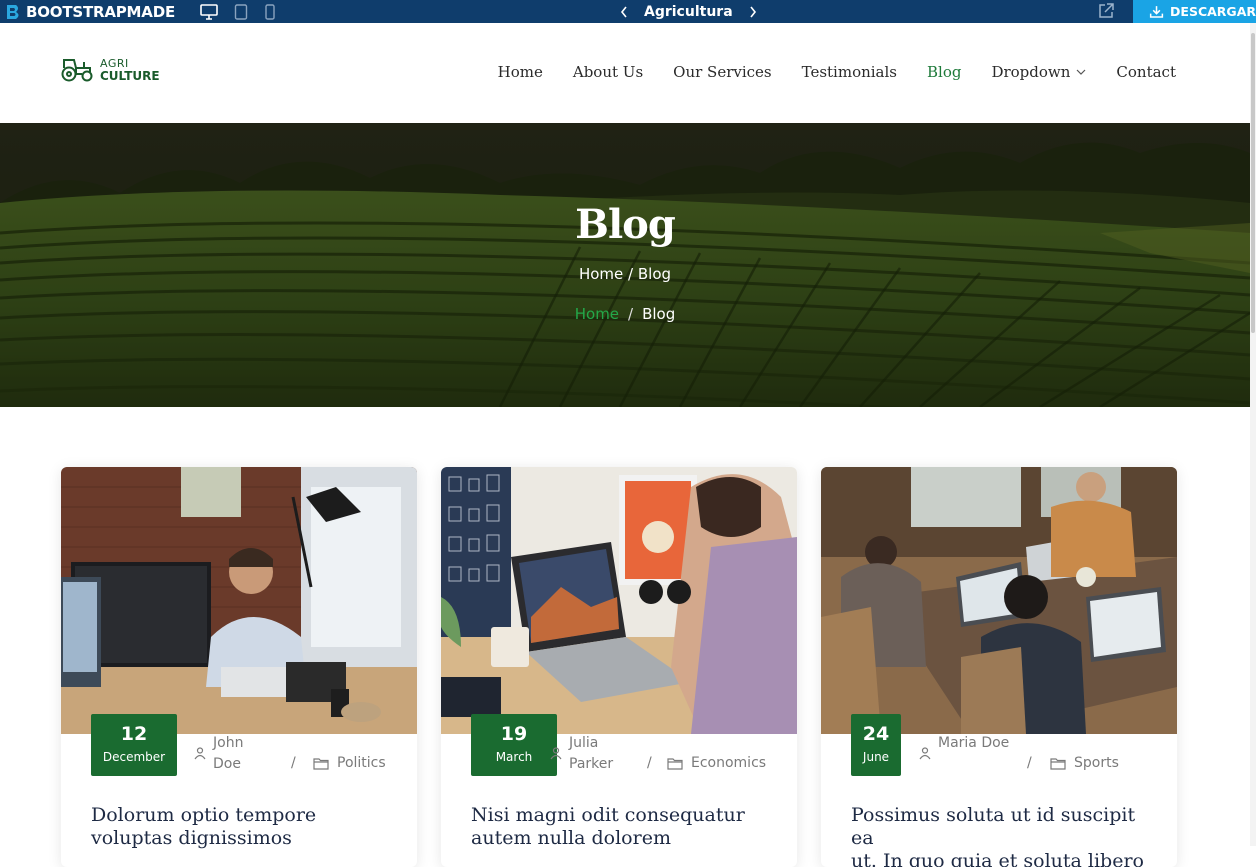 This screenshot has height=867, width=1256. I want to click on nav-dropdown-label: Dropdown, so click(1031, 72).